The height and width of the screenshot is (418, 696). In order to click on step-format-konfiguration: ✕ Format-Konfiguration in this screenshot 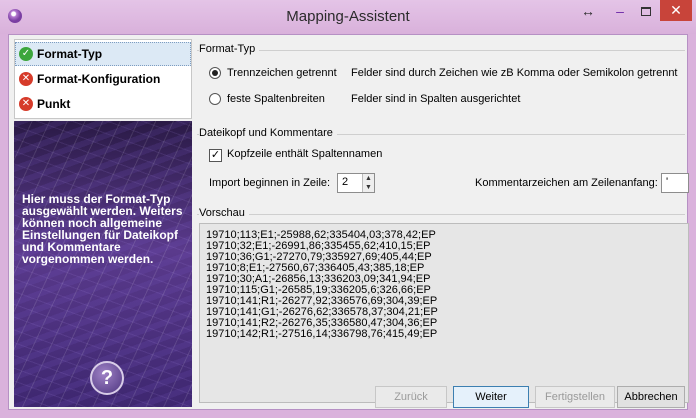, I will do `click(103, 79)`.